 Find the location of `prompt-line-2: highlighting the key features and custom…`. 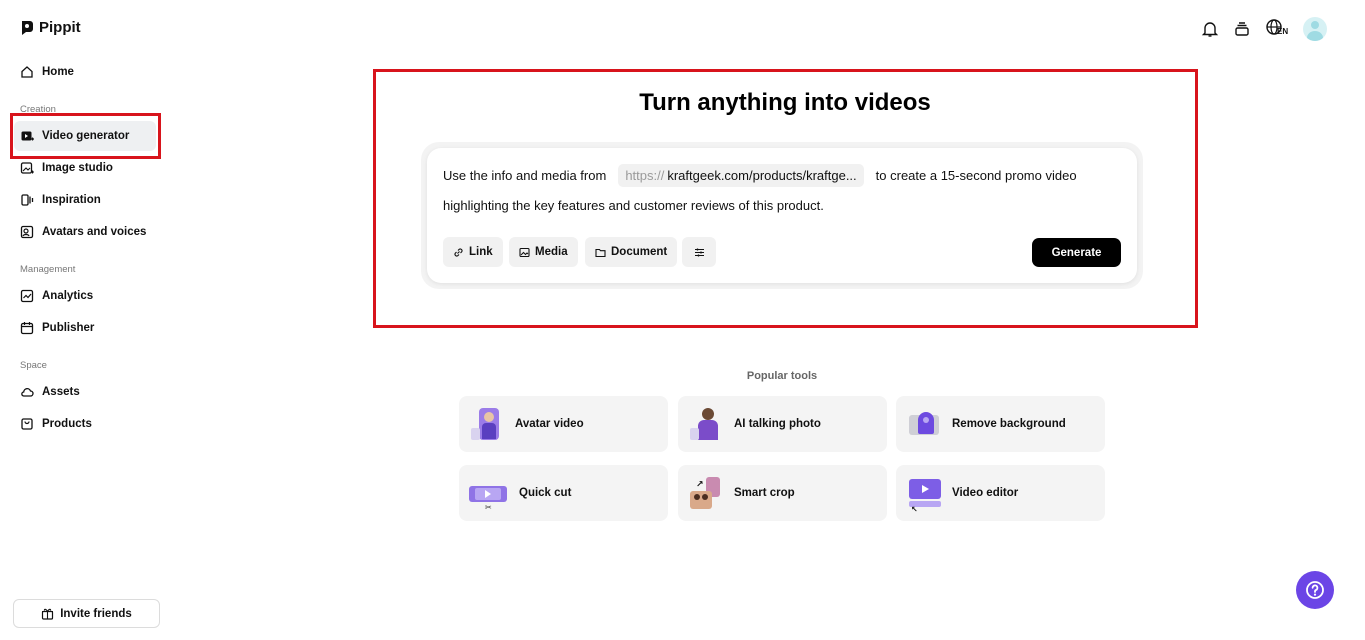

prompt-line-2: highlighting the key features and custom… is located at coordinates (633, 205).